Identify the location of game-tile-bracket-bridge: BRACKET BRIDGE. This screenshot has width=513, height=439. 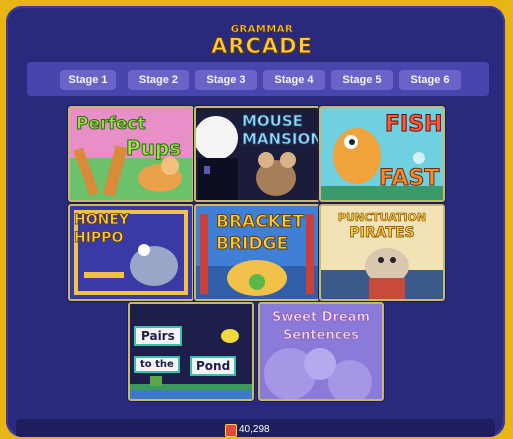
(257, 252).